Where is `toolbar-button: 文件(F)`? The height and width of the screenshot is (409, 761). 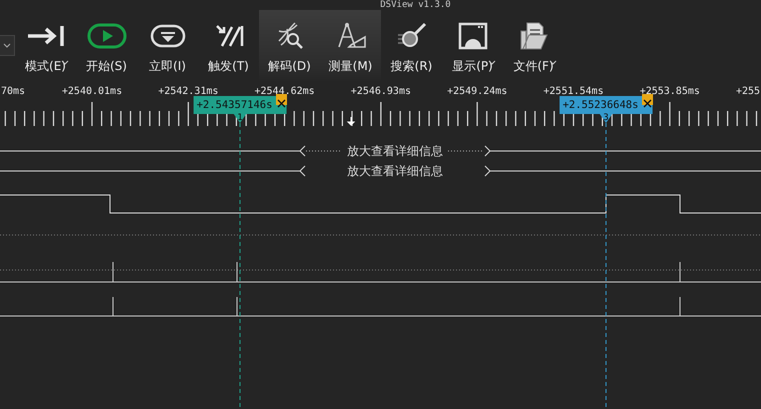
toolbar-button: 文件(F) is located at coordinates (533, 46).